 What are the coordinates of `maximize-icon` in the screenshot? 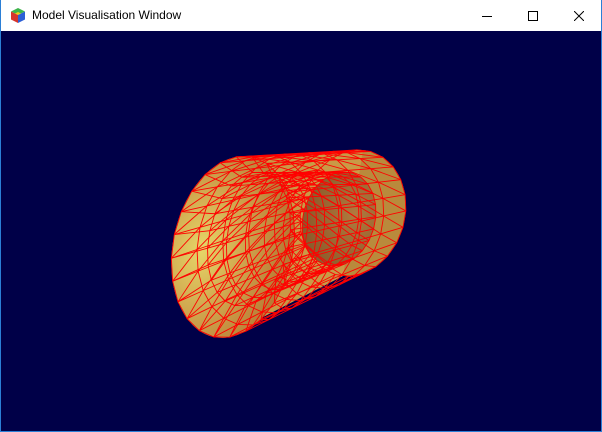 It's located at (533, 15).